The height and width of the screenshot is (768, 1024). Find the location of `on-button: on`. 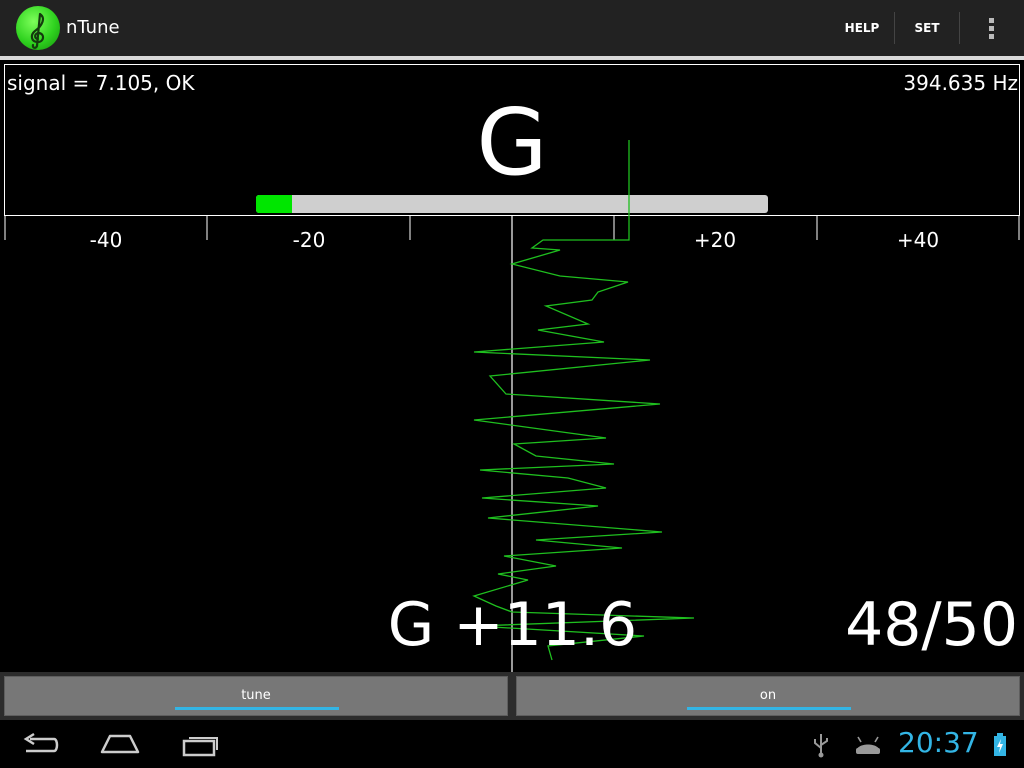

on-button: on is located at coordinates (768, 696).